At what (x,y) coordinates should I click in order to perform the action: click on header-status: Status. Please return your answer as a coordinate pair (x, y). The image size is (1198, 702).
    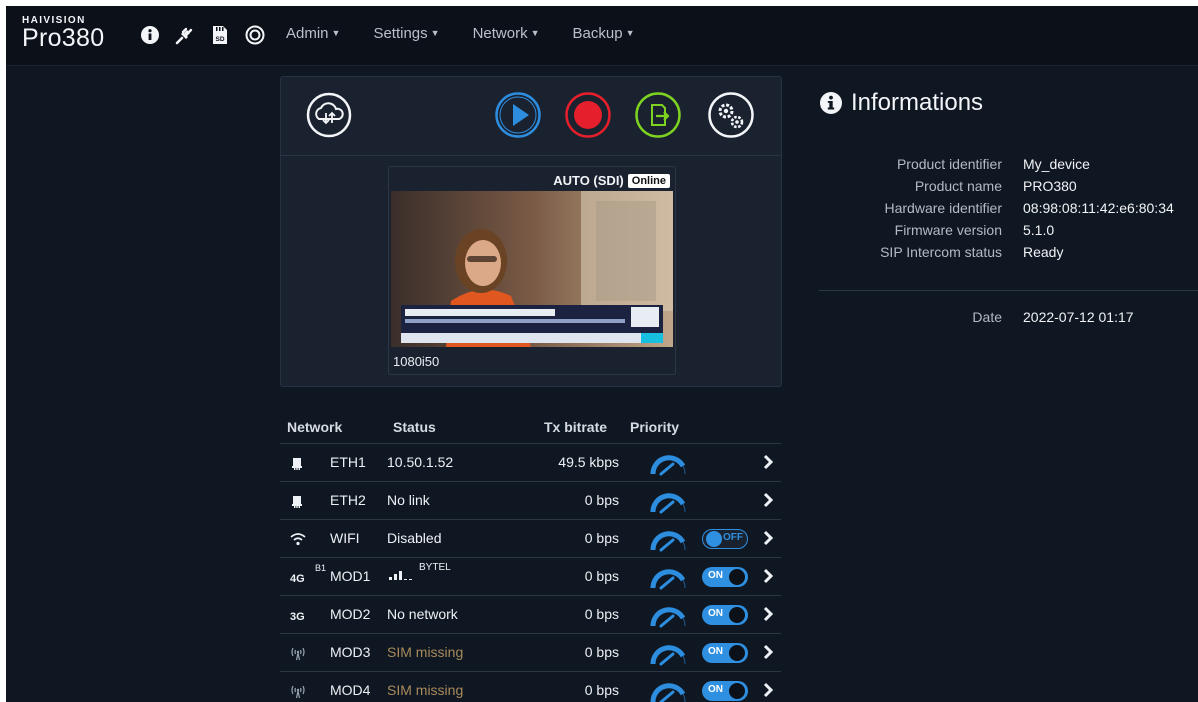
    Looking at the image, I should click on (414, 427).